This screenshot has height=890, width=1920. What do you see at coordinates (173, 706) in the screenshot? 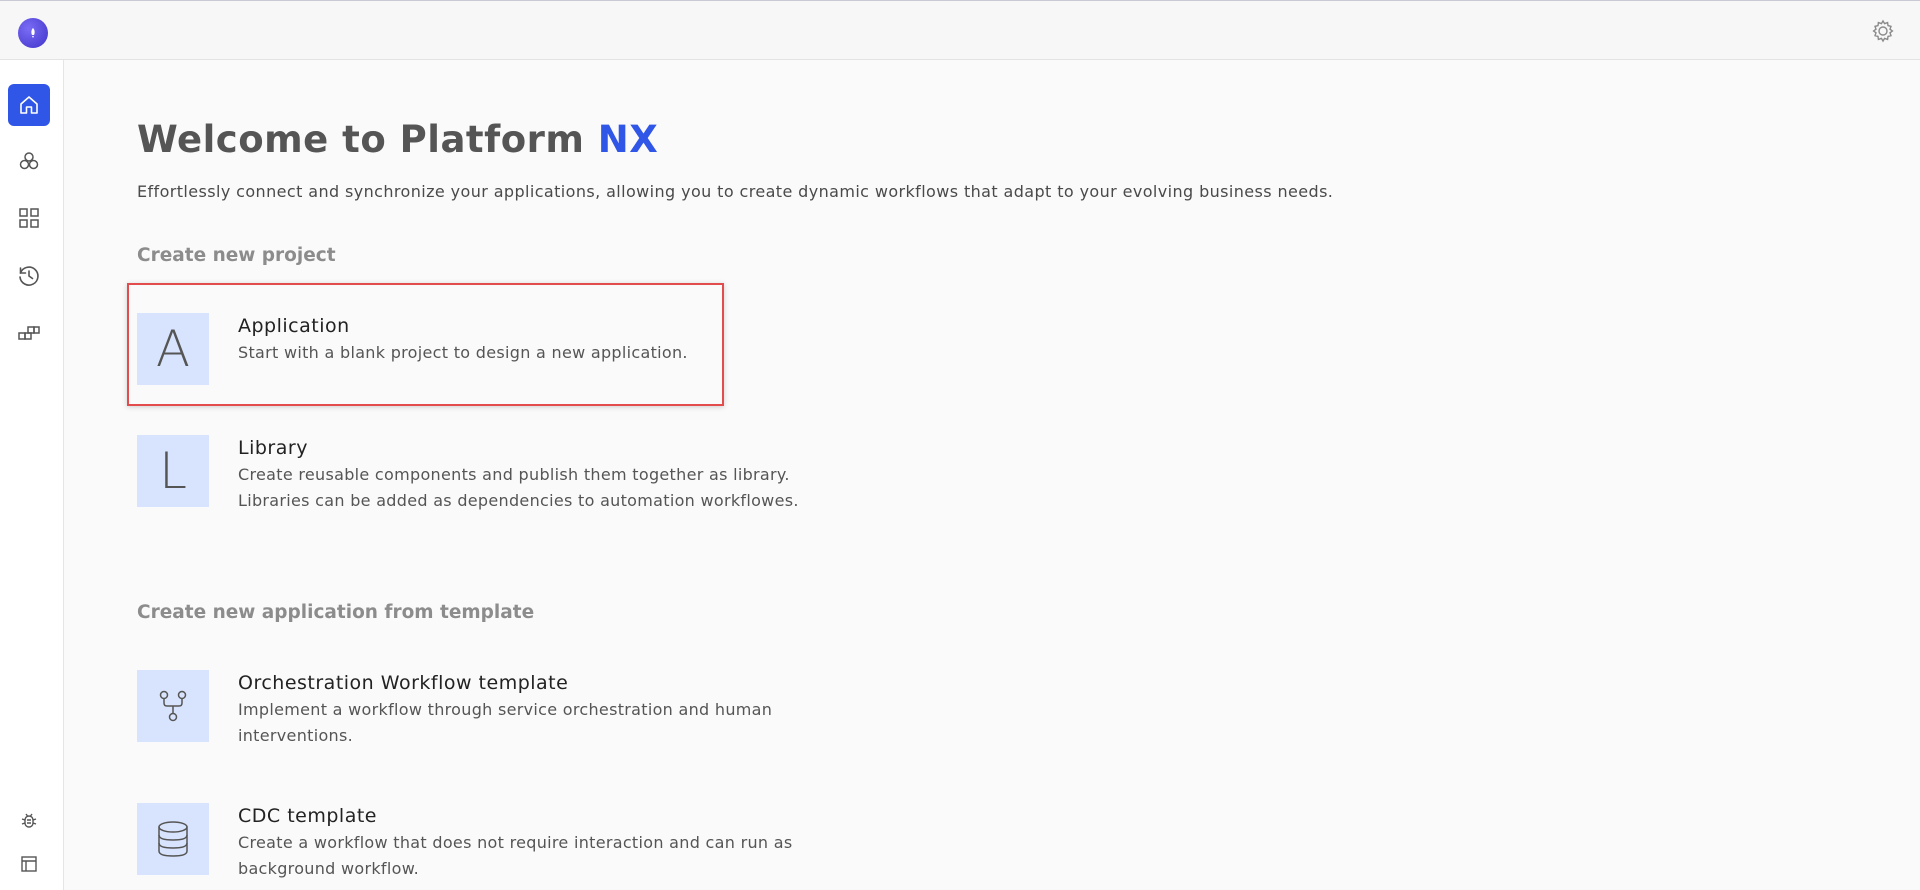
I see `workflow-fork-icon` at bounding box center [173, 706].